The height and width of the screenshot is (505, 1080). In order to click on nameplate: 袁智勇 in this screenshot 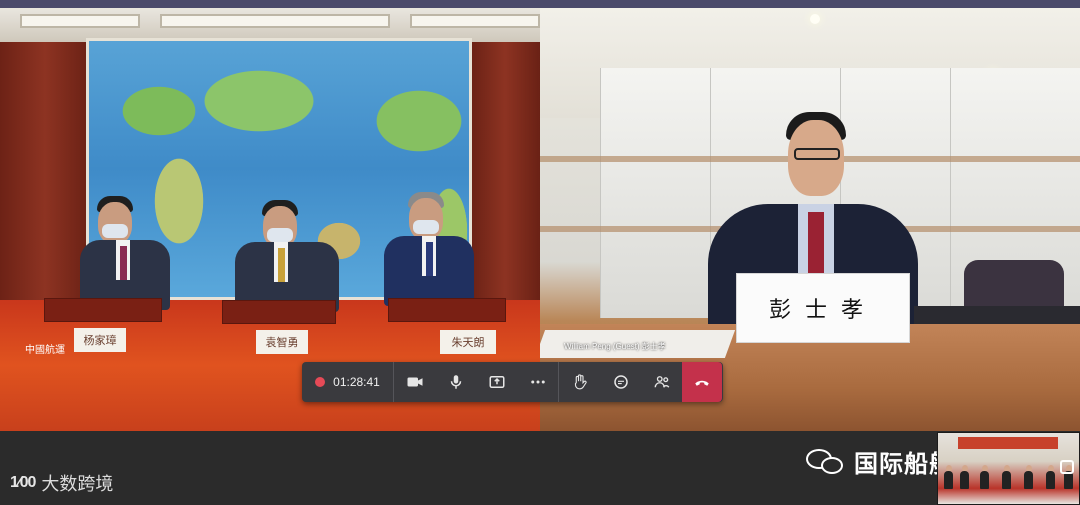, I will do `click(282, 342)`.